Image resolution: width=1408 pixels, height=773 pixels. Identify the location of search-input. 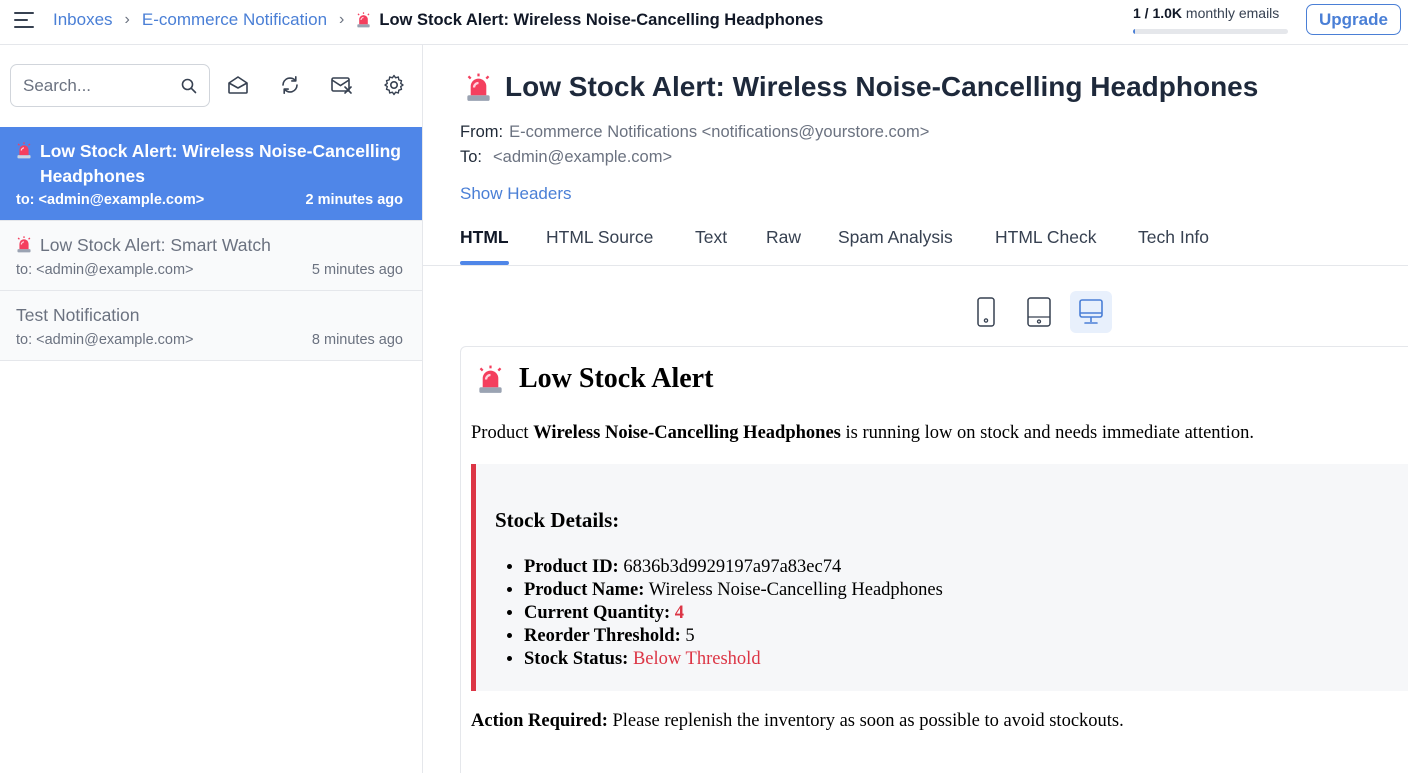
(98, 86).